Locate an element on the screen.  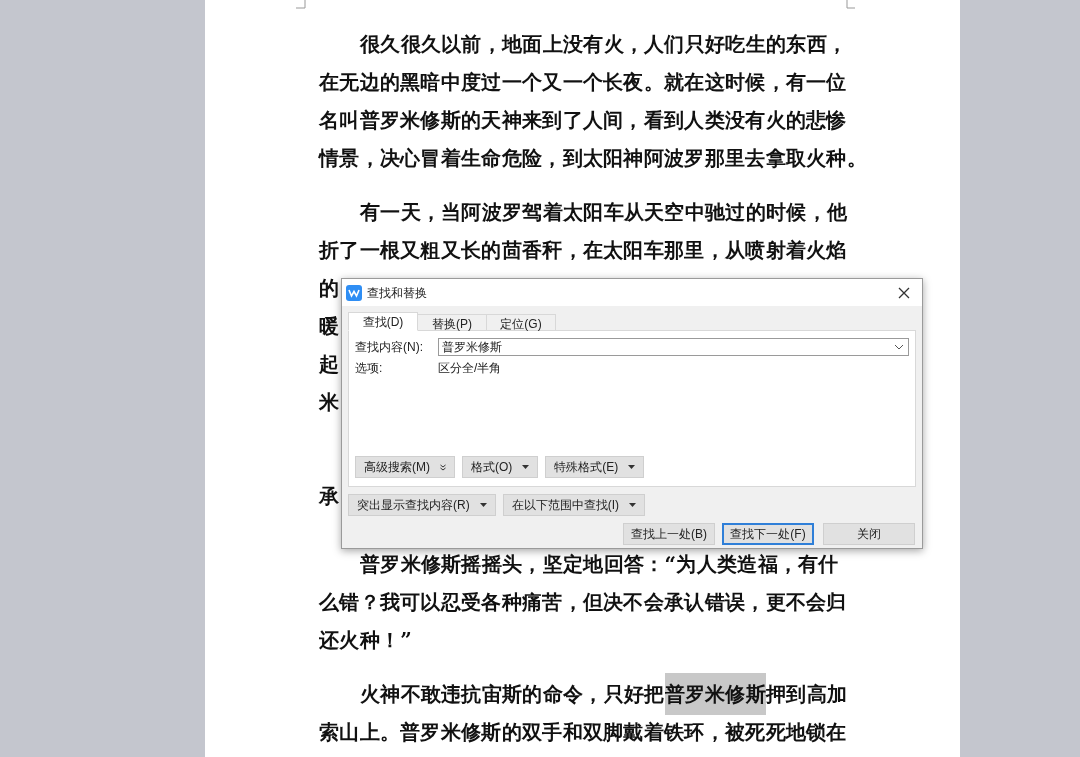
text-line: 么错？我可以忍受各种痛苦，但决不会承认错误，更不会归 is located at coordinates (583, 602).